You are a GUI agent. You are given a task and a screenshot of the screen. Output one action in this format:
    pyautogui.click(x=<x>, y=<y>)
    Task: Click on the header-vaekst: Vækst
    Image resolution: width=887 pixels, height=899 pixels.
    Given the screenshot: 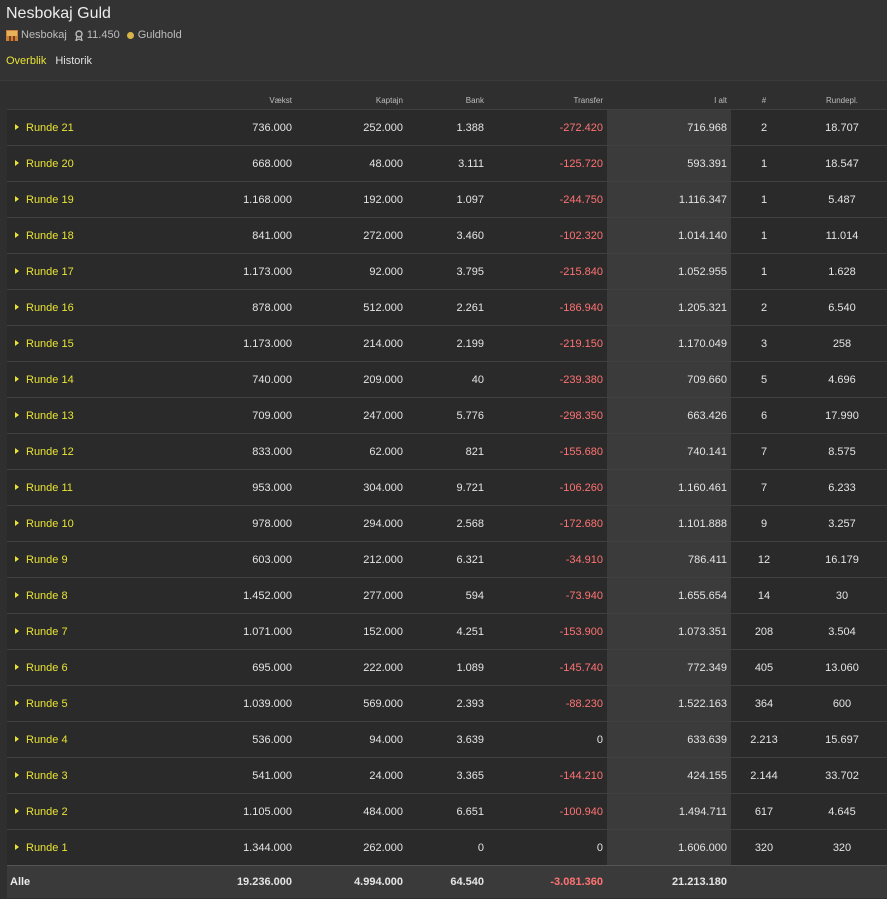 What is the action you would take?
    pyautogui.click(x=241, y=100)
    